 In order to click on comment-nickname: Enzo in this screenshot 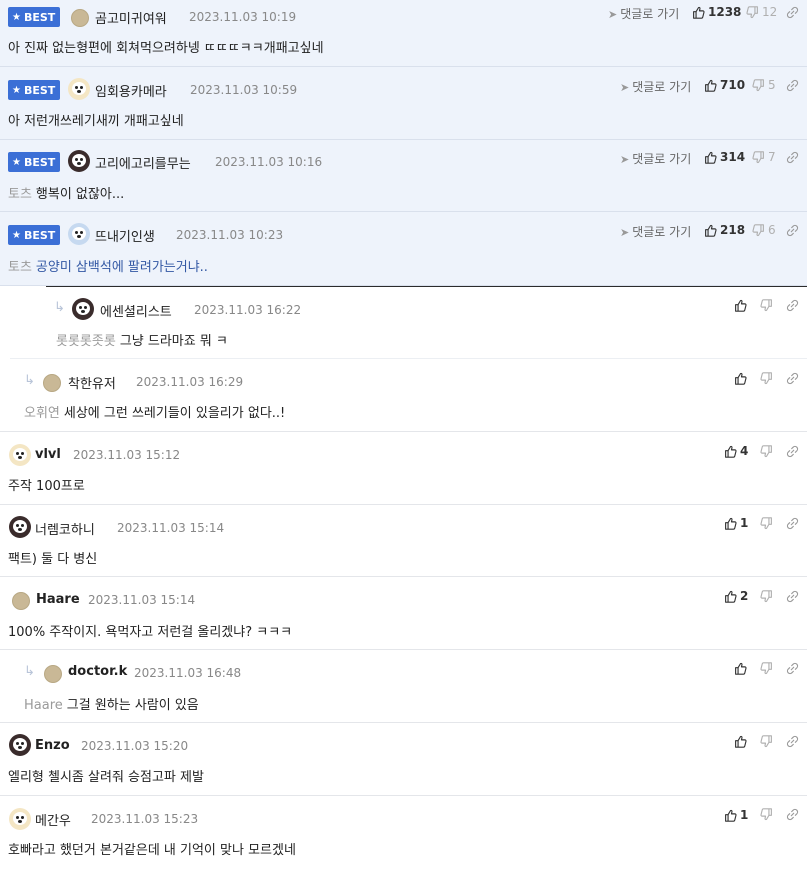, I will do `click(52, 745)`.